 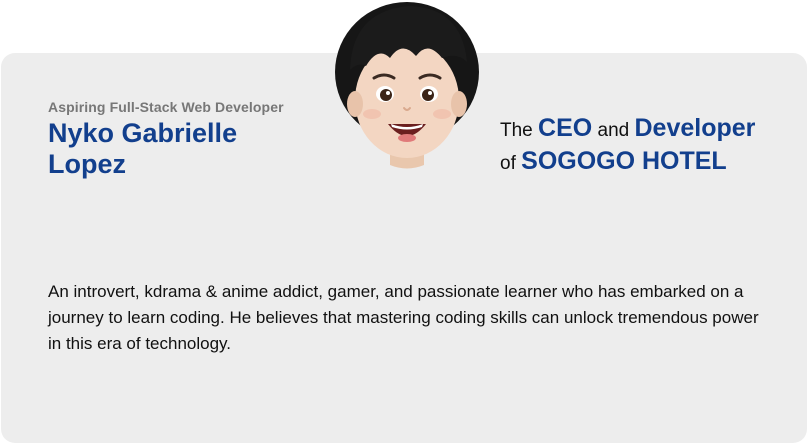 I want to click on role-word-and: and, so click(x=613, y=130).